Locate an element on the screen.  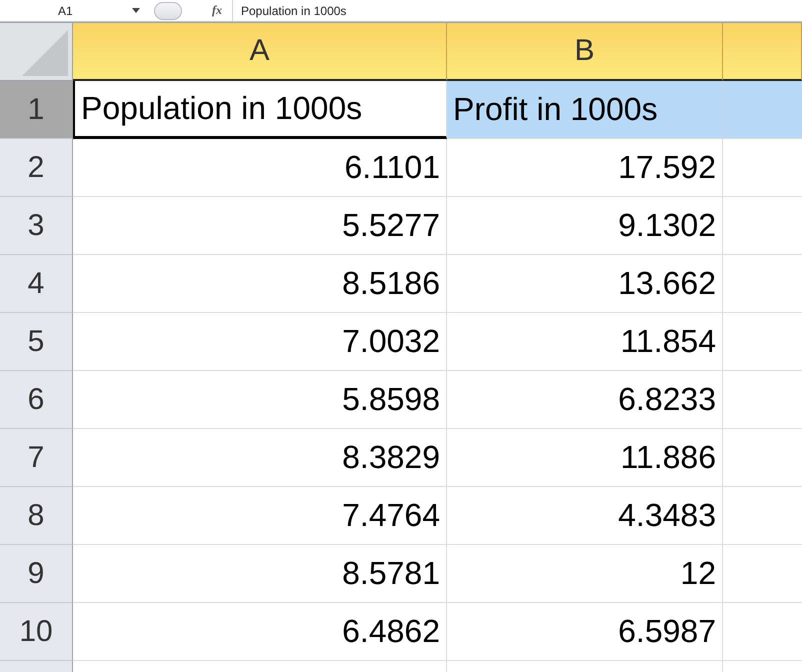
dropdown-caret-icon is located at coordinates (136, 10).